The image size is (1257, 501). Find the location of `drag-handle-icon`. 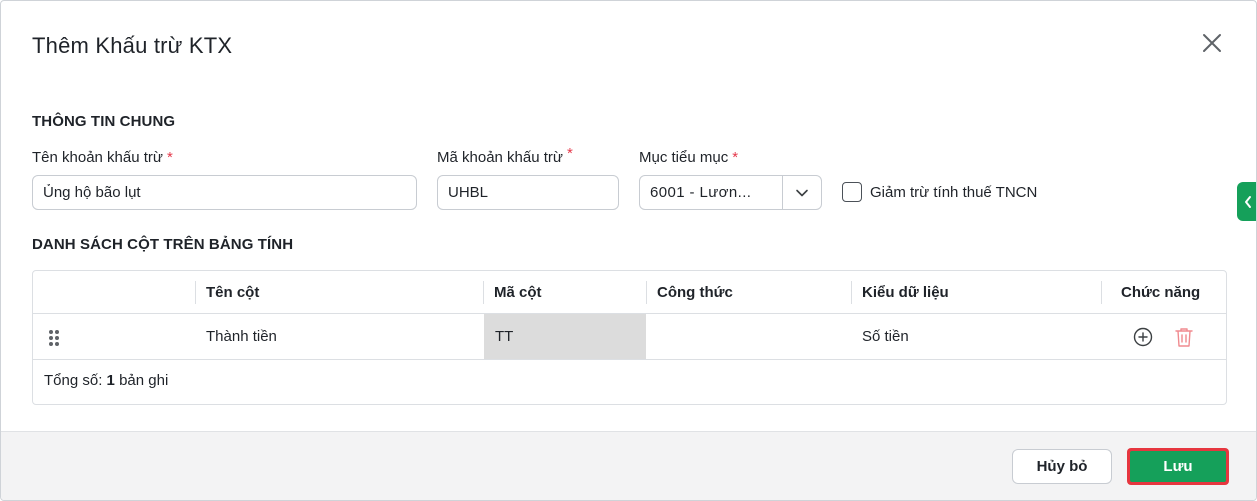

drag-handle-icon is located at coordinates (54, 340).